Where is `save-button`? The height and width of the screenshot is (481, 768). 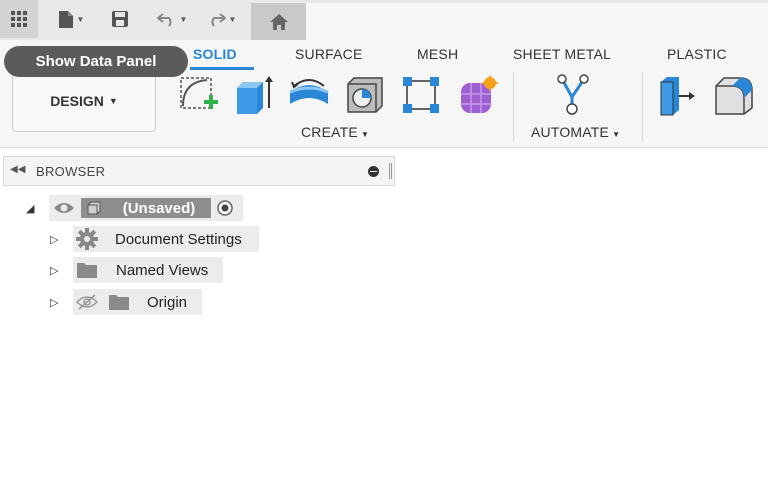 save-button is located at coordinates (120, 19).